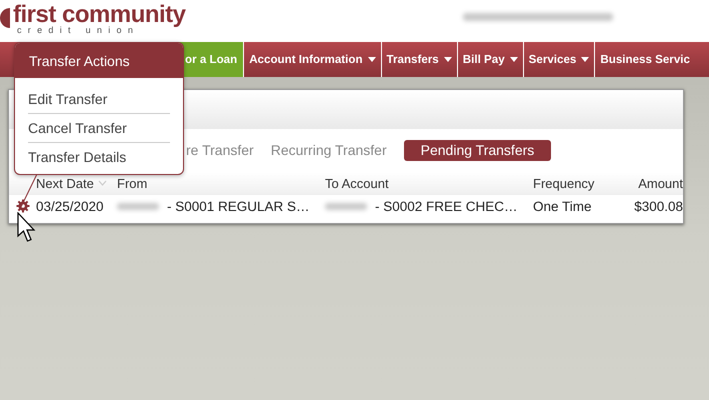 This screenshot has height=400, width=709. I want to click on tab: Recurring Transfer, so click(328, 150).